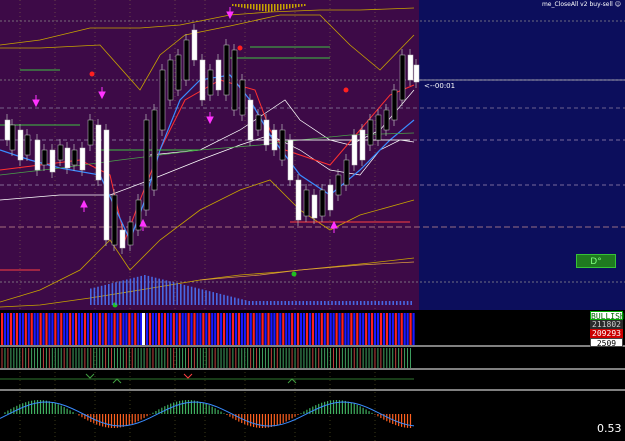 This screenshot has height=441, width=625. What do you see at coordinates (606, 343) in the screenshot?
I see `strength-value-3: 2509` at bounding box center [606, 343].